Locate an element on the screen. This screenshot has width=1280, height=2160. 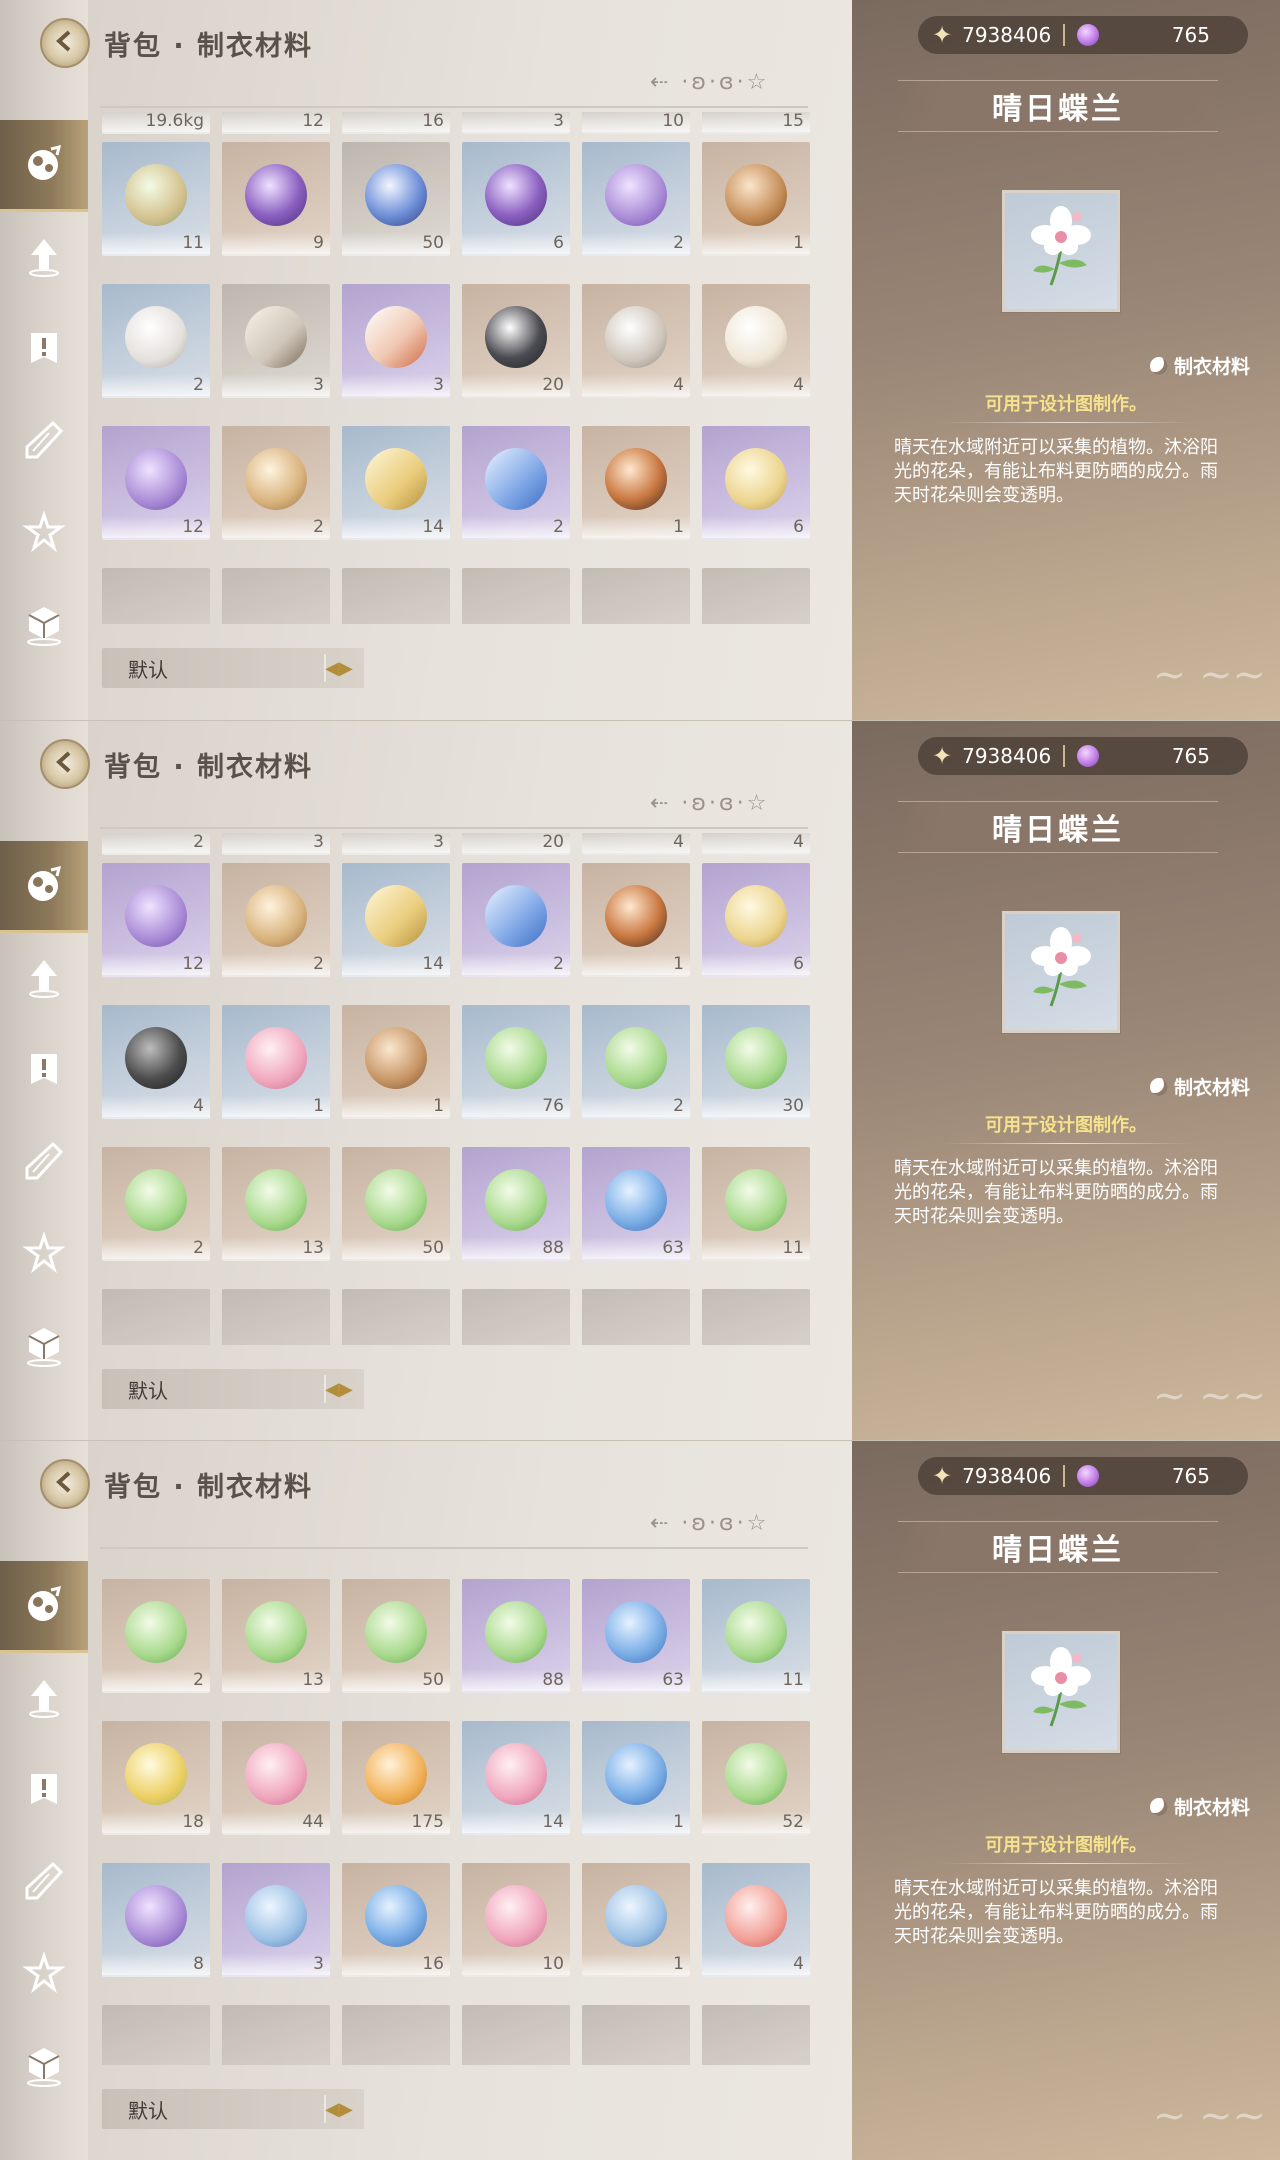
item-slot: 18 is located at coordinates (156, 1778).